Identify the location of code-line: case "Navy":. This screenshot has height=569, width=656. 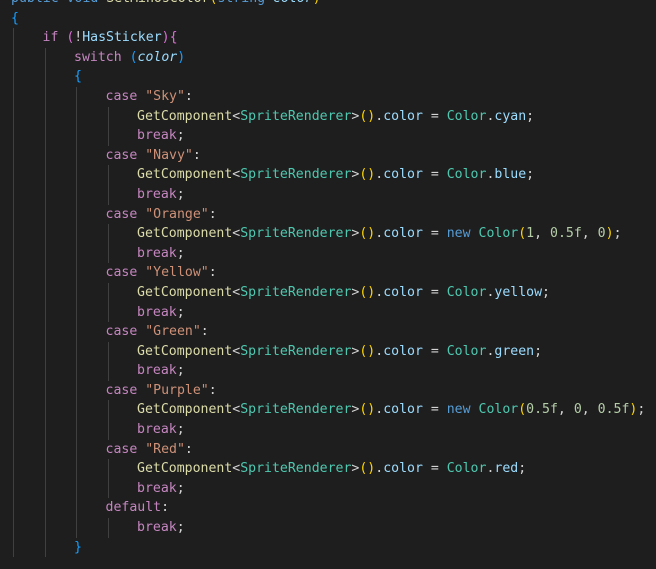
(328, 155).